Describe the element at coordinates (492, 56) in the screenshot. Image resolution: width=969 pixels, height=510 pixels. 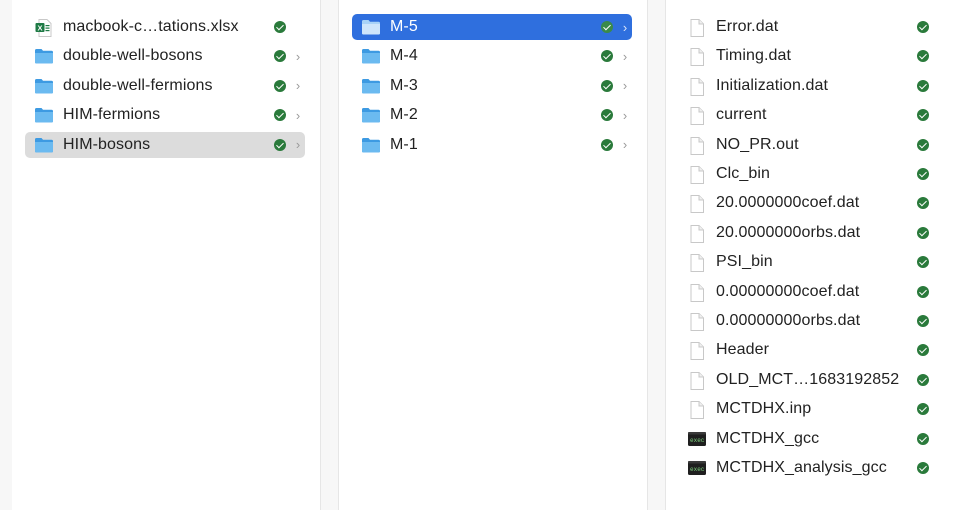
I see `folder-row: M-4 ›` at that location.